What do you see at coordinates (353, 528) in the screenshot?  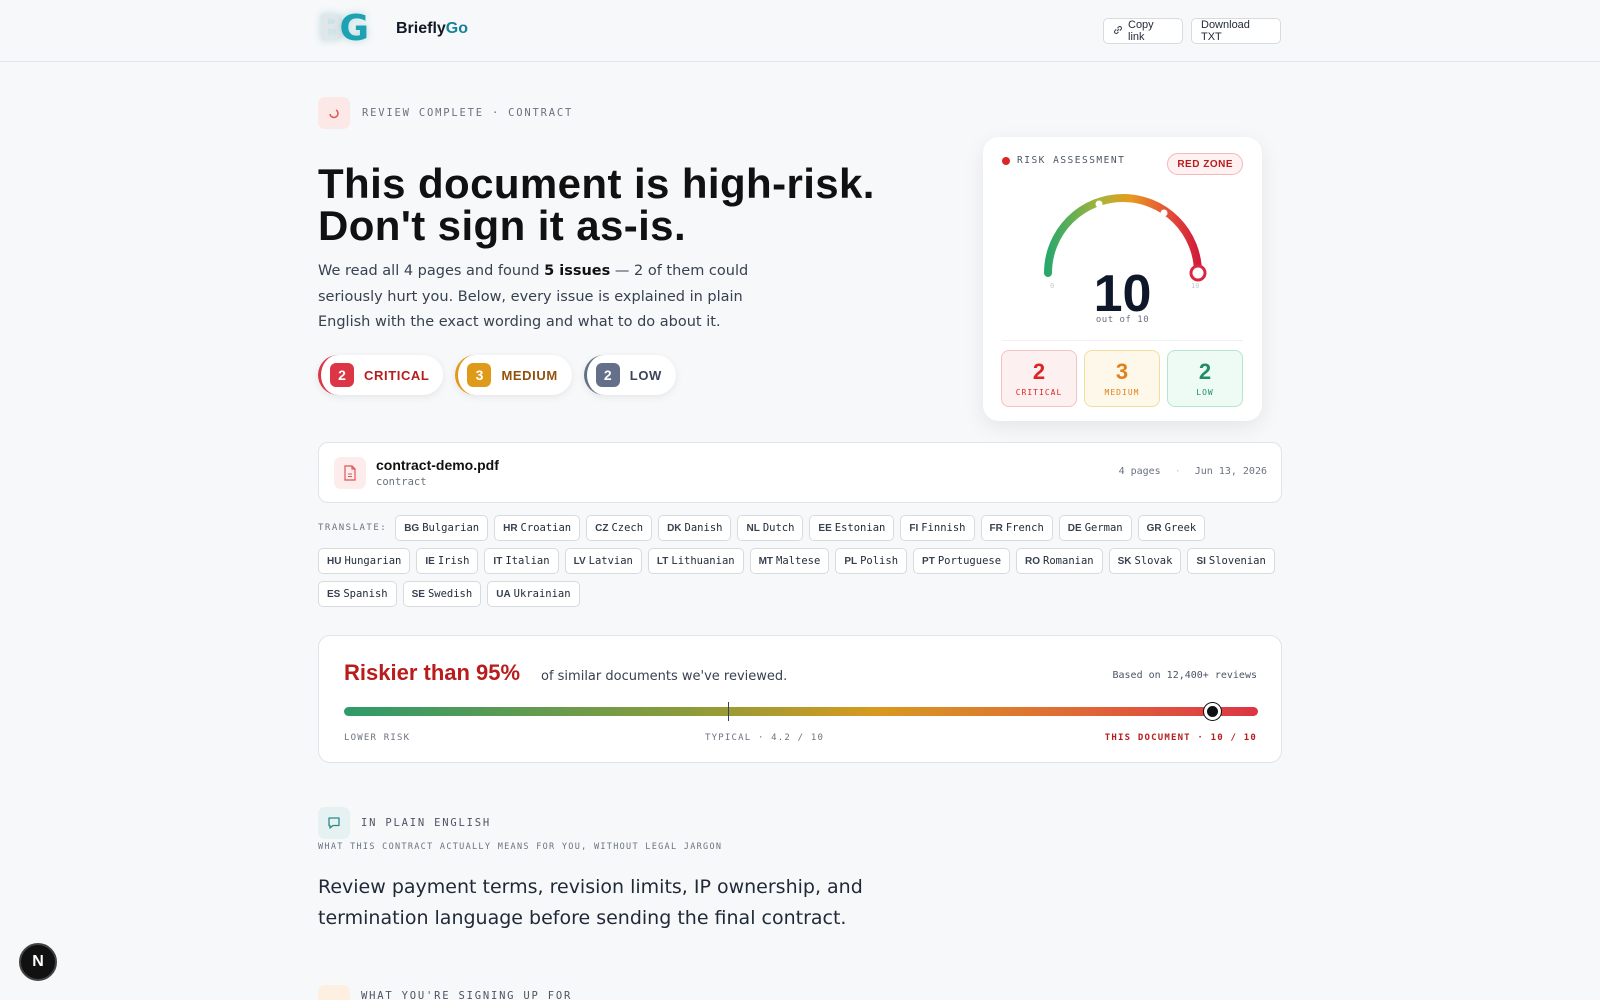 I see `translate-label: TRANSLATE:` at bounding box center [353, 528].